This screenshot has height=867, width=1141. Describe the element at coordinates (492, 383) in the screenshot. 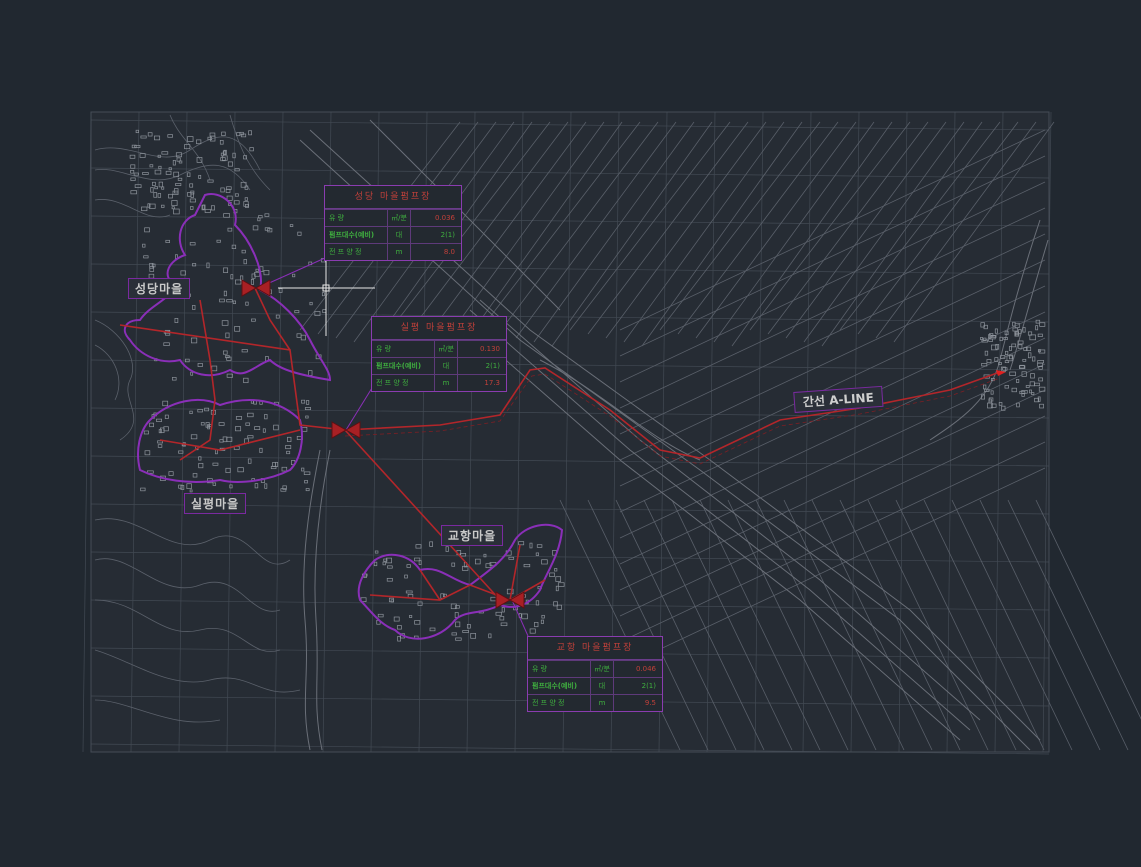

I see `row-value: 17.3` at that location.